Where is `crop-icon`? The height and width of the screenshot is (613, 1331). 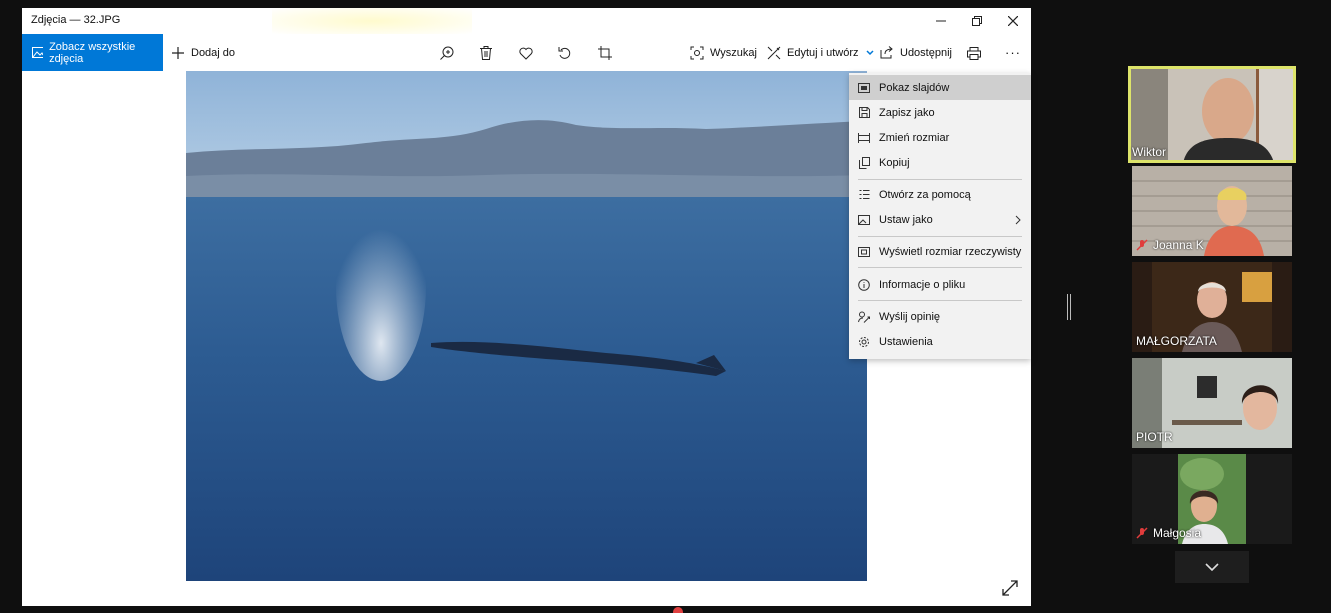 crop-icon is located at coordinates (605, 53).